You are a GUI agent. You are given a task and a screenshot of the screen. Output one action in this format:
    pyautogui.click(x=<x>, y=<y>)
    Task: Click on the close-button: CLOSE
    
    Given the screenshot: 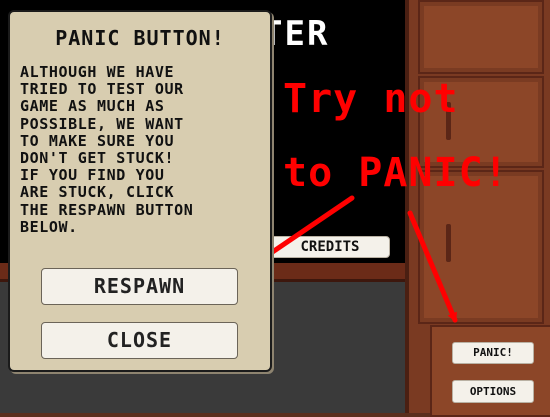 What is the action you would take?
    pyautogui.click(x=139, y=340)
    